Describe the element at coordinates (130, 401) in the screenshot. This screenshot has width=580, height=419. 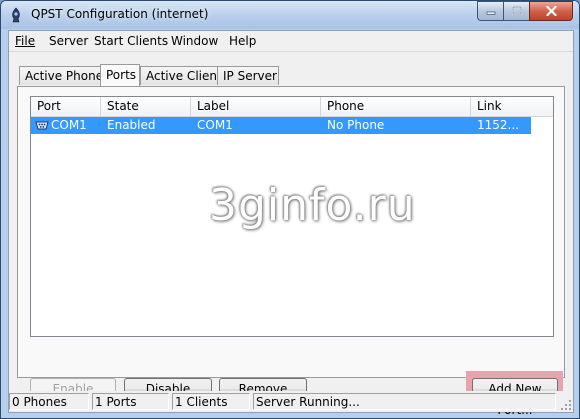
I see `status-ports: 1 Ports` at that location.